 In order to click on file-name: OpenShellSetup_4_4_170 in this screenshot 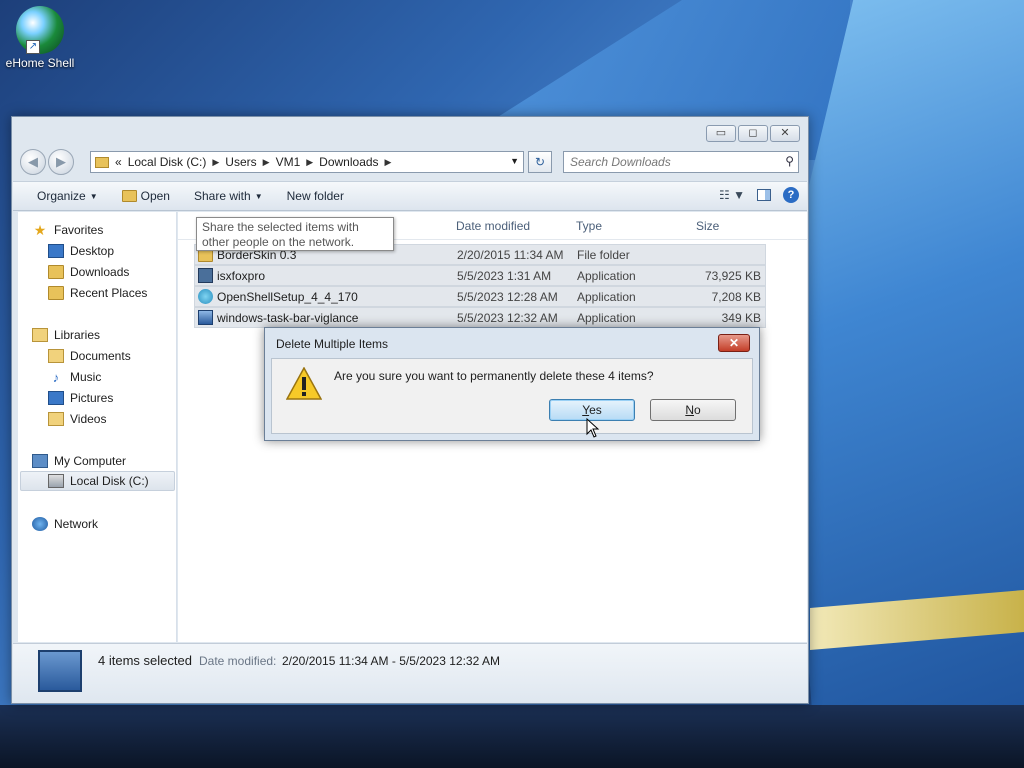, I will do `click(287, 296)`.